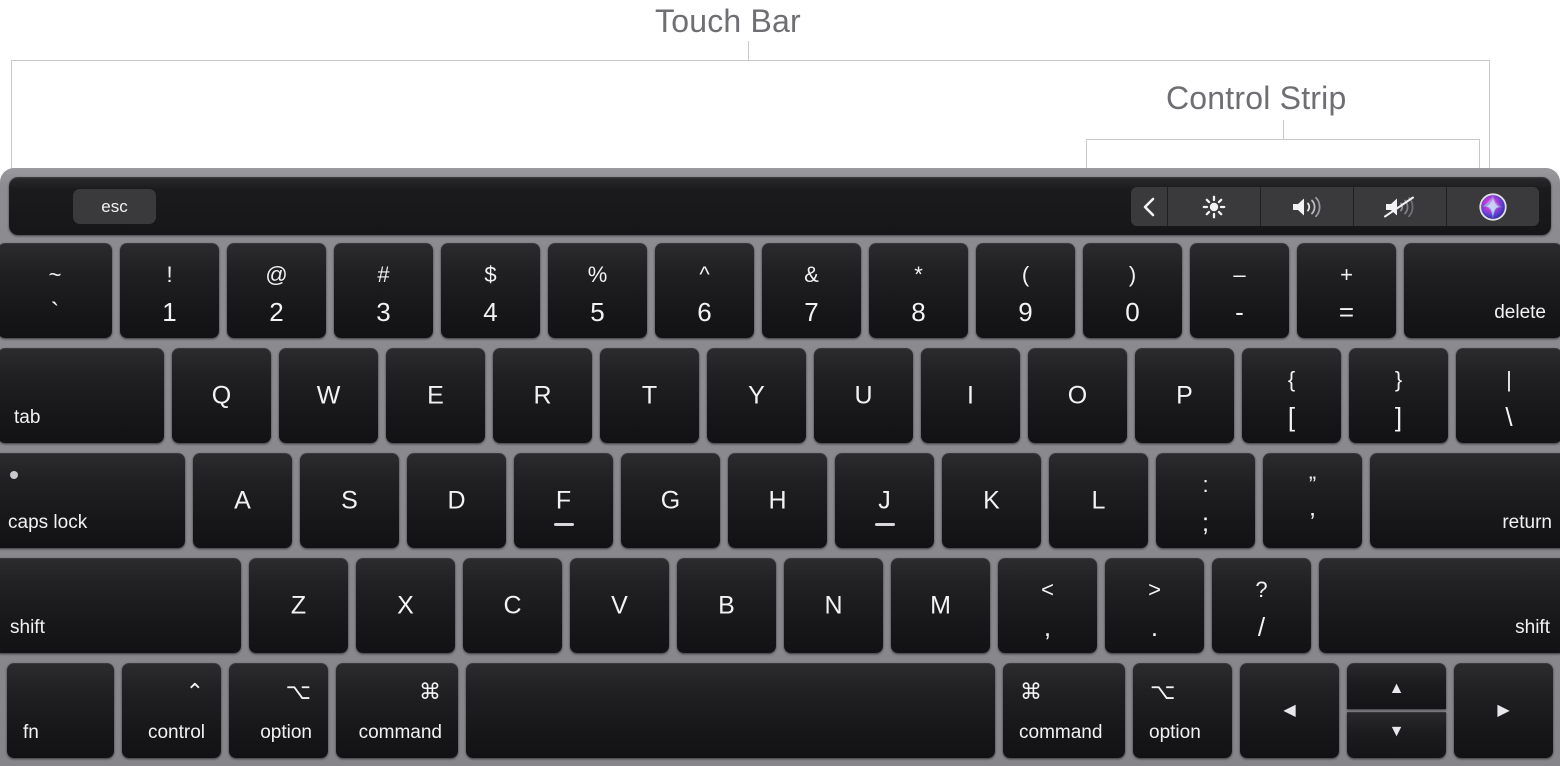 The image size is (1560, 766). Describe the element at coordinates (1132, 312) in the screenshot. I see `key-0-lower-legend: 0` at that location.